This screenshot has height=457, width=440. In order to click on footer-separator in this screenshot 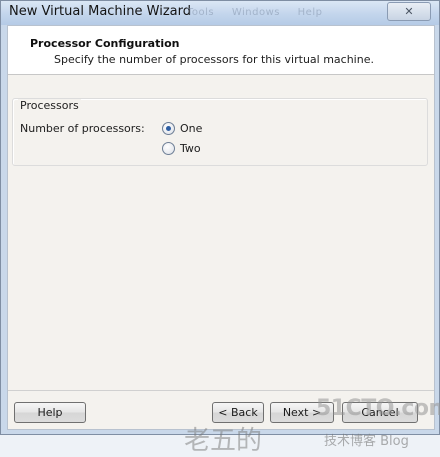, I will do `click(221, 390)`.